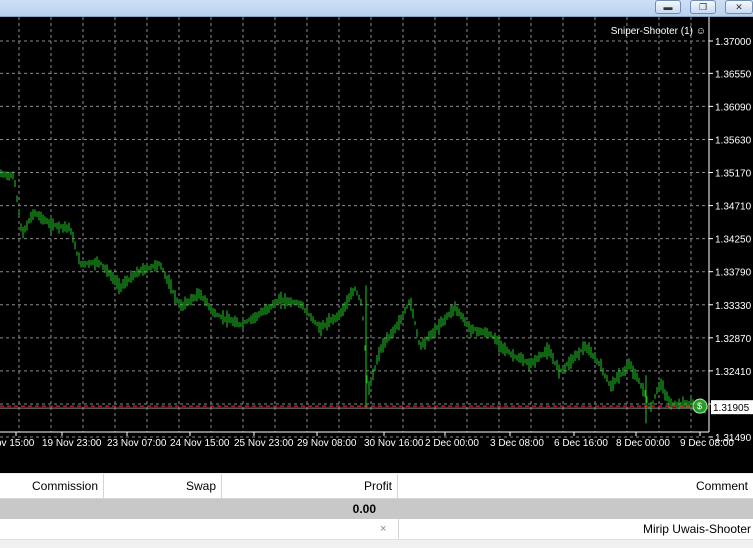  I want to click on terminal-column-header: Commission Swap Profit Comment, so click(376, 486).